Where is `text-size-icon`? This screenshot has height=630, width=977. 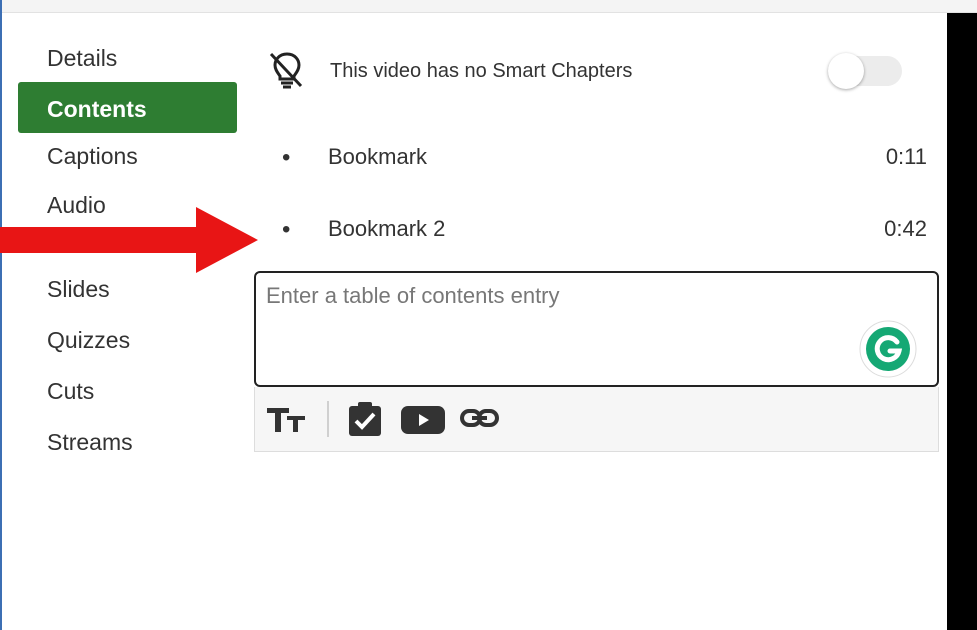 text-size-icon is located at coordinates (288, 419).